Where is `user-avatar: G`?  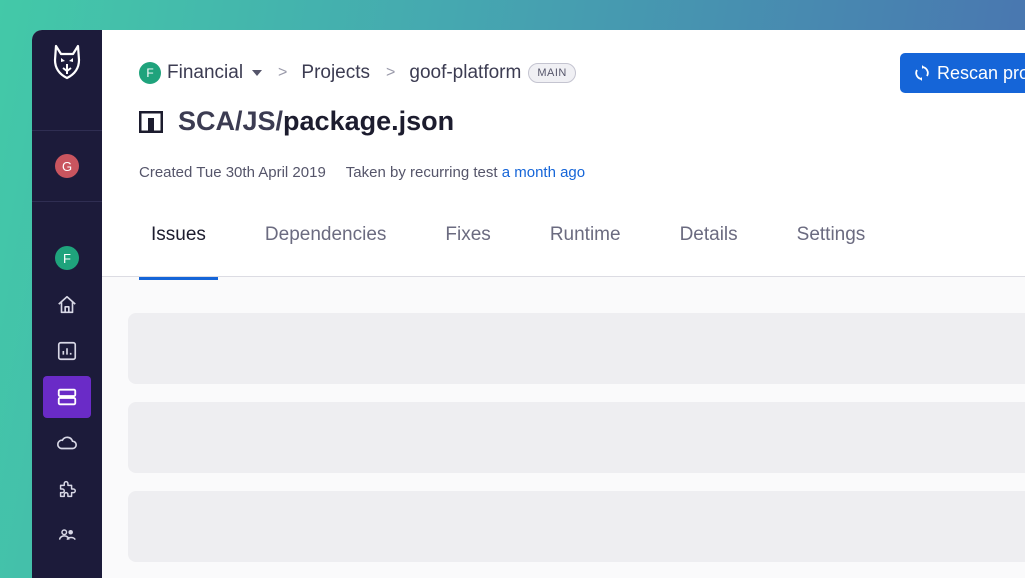 user-avatar: G is located at coordinates (67, 166).